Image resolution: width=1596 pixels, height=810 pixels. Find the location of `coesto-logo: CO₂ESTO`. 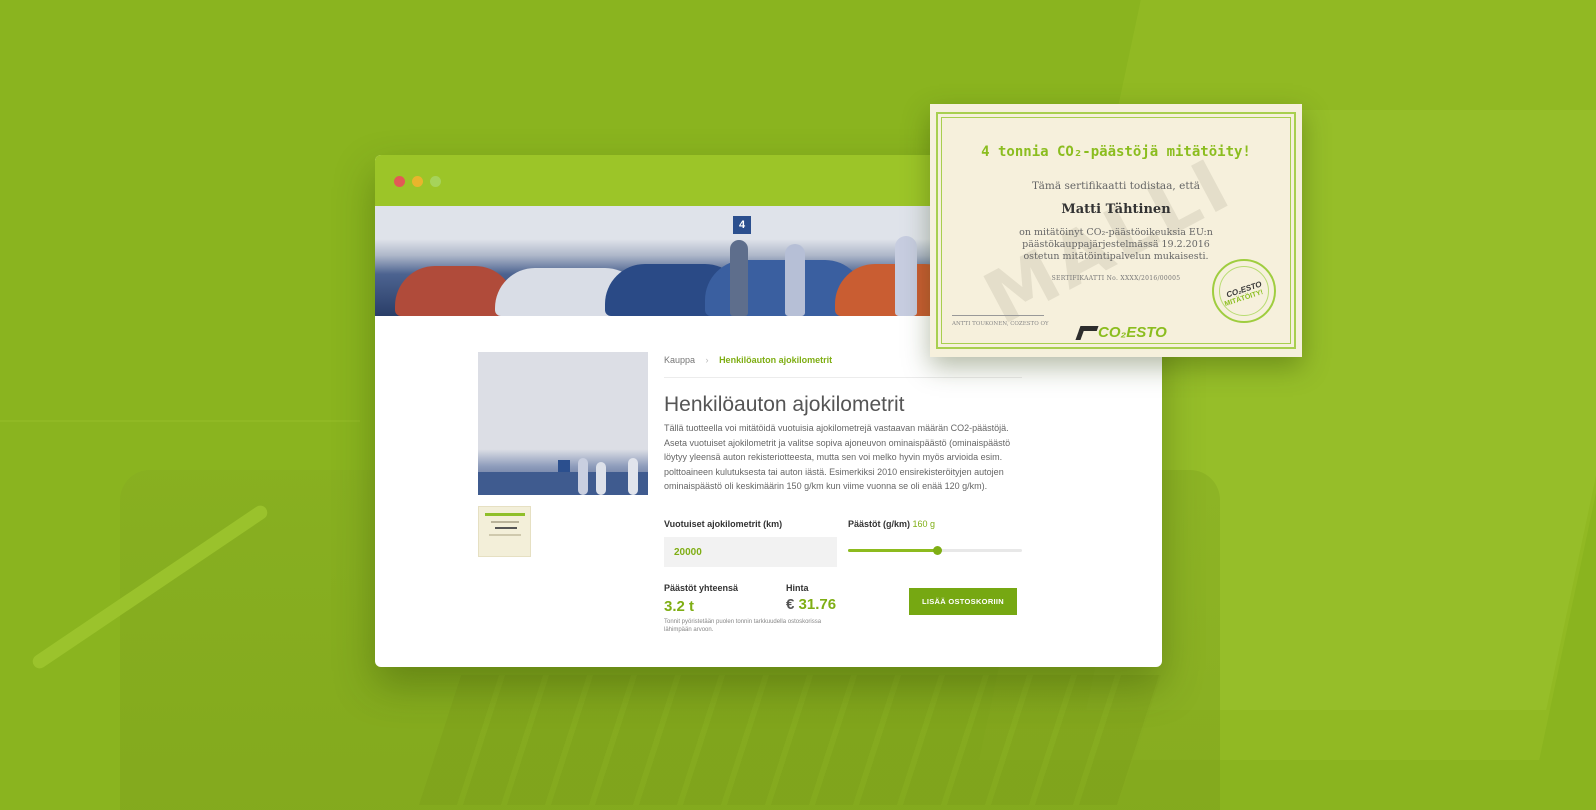

coesto-logo: CO₂ESTO is located at coordinates (1121, 332).